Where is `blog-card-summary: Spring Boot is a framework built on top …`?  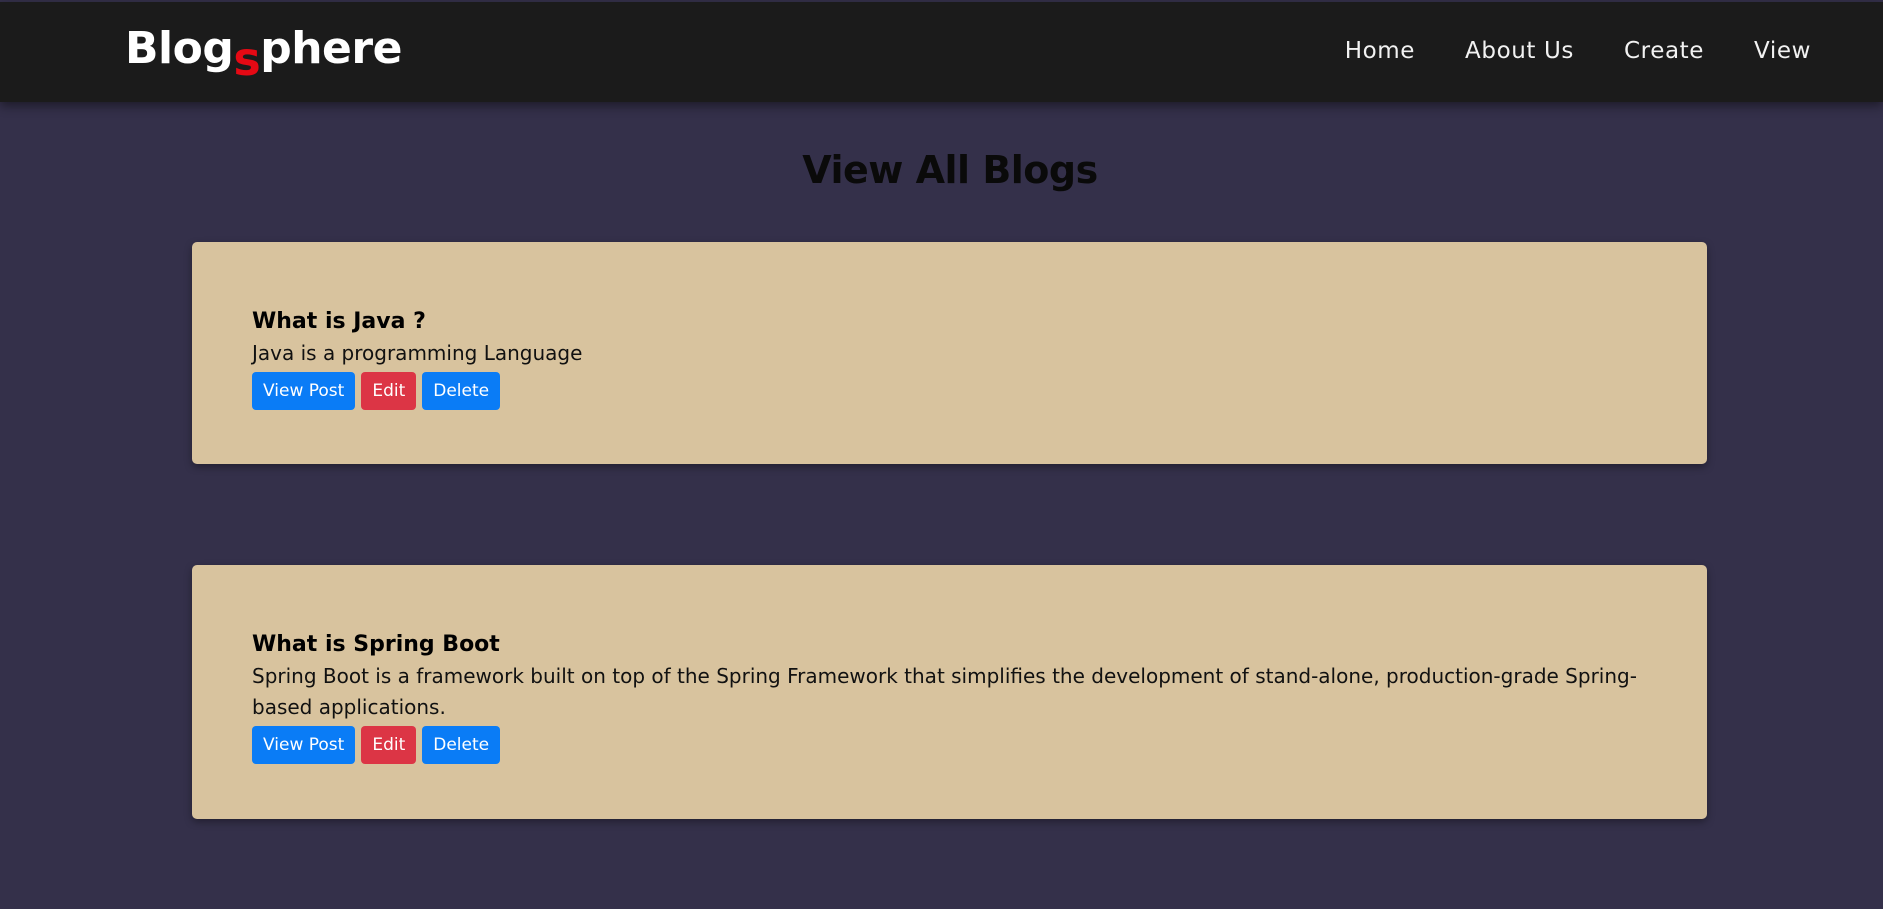
blog-card-summary: Spring Boot is a framework built on top … is located at coordinates (944, 691).